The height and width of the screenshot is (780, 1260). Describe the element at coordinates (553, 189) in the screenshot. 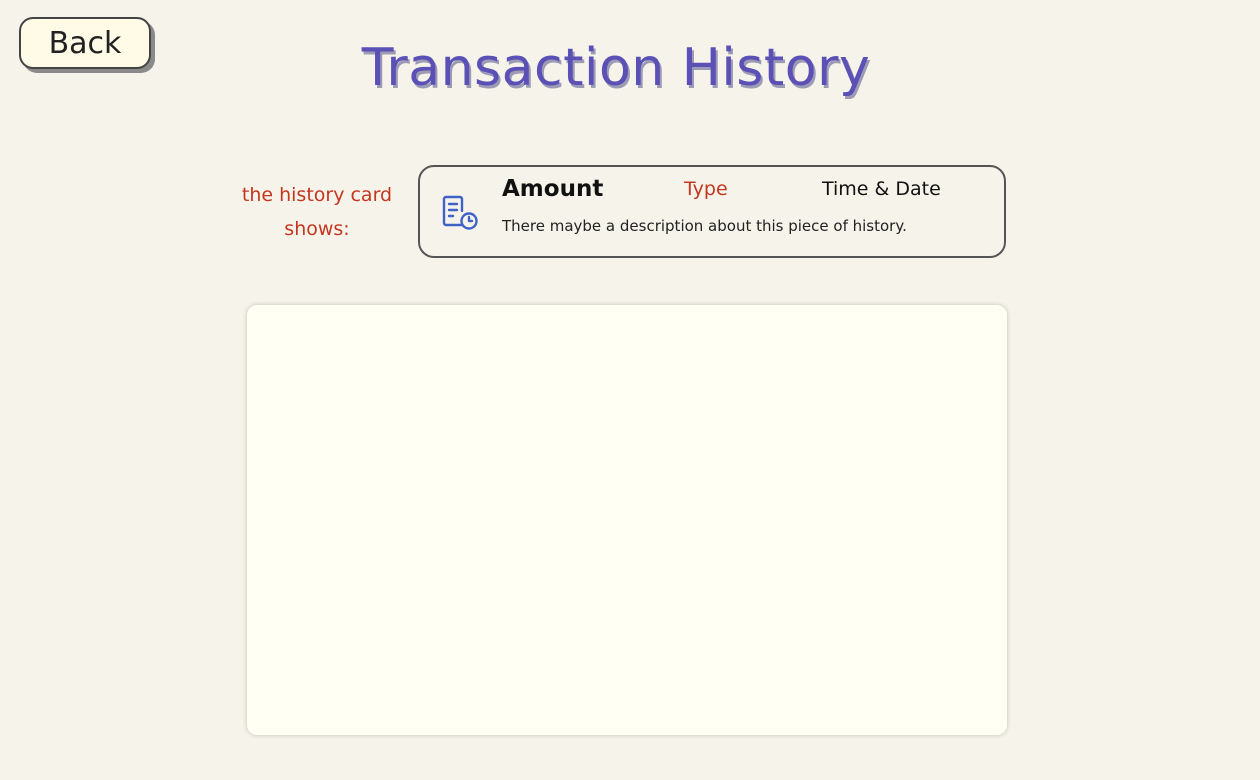

I see `card-amount-label: Amount` at that location.